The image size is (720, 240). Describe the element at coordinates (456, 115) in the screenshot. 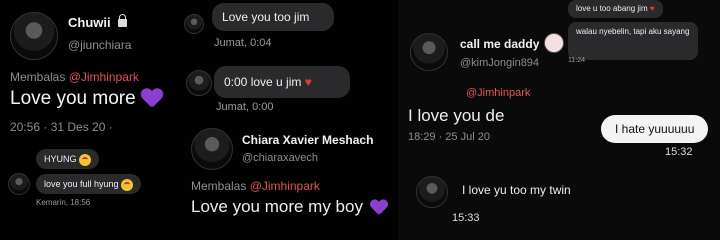

I see `tweet-text: I love you de` at that location.